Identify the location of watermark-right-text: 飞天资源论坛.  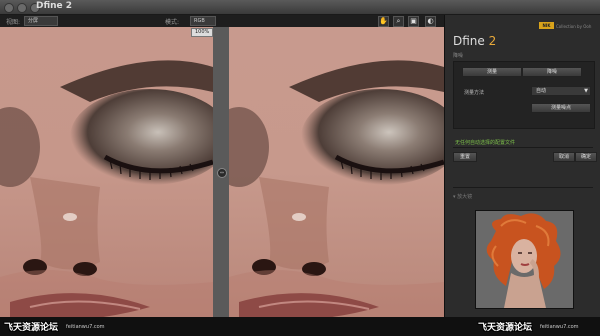
(505, 328).